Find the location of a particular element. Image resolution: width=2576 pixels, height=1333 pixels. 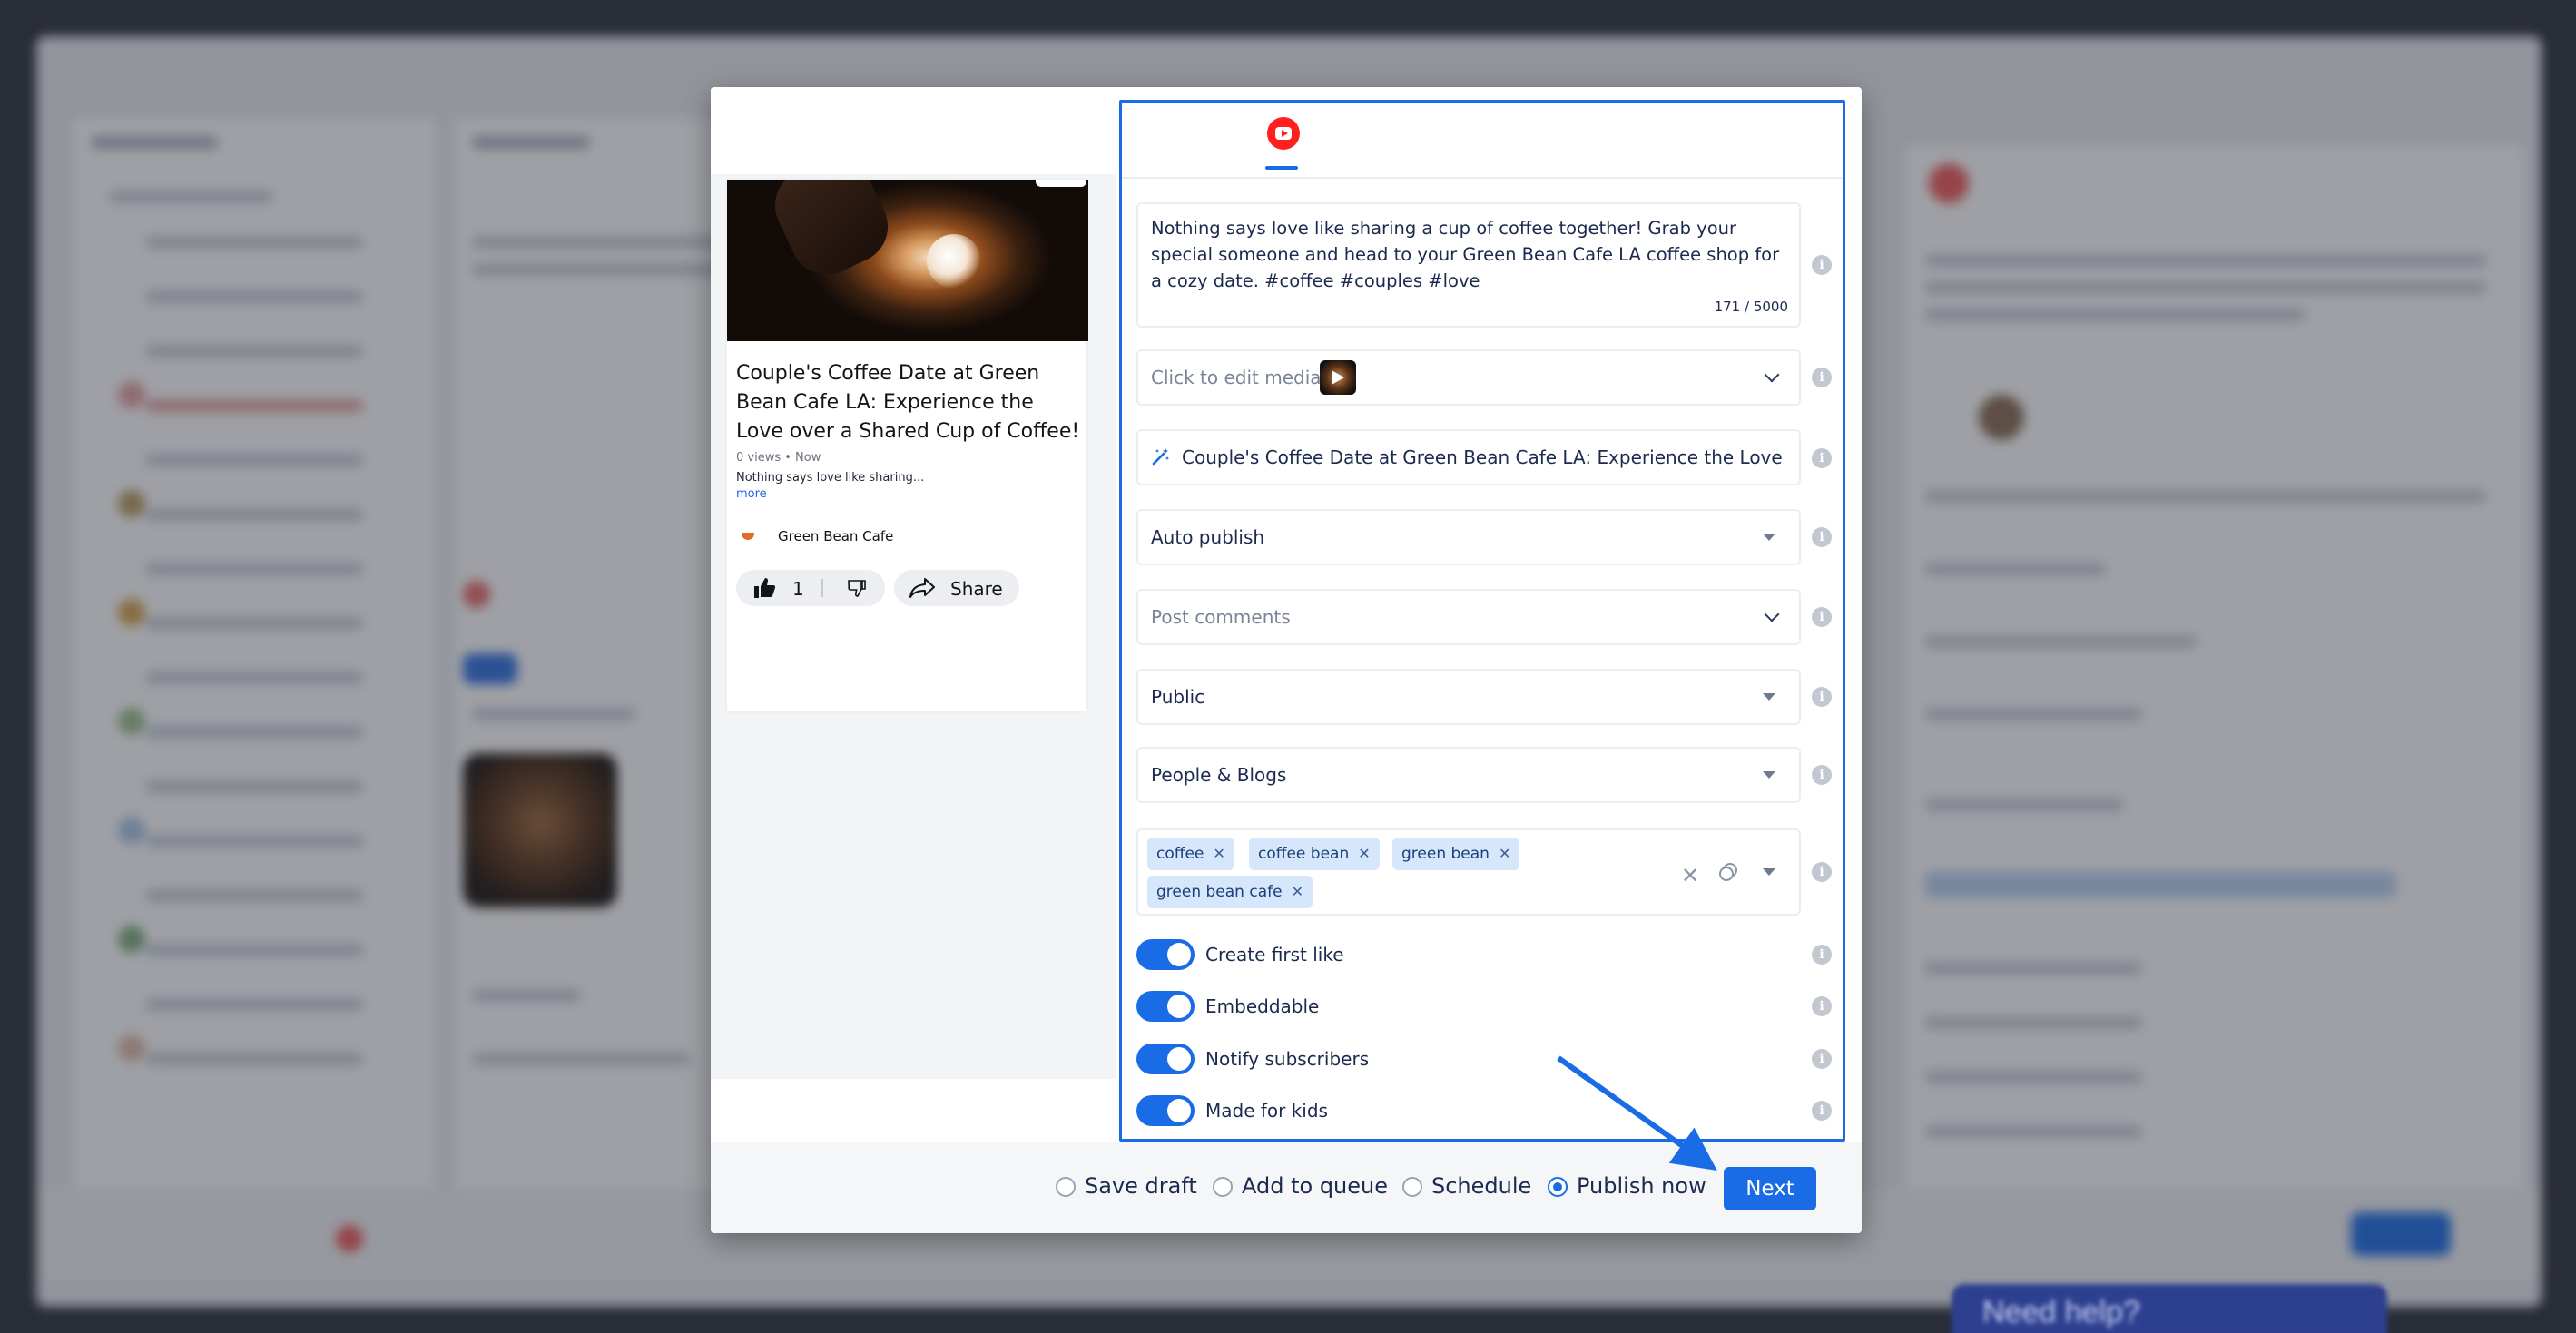

clear-tags-icon: ✕ is located at coordinates (1690, 876).